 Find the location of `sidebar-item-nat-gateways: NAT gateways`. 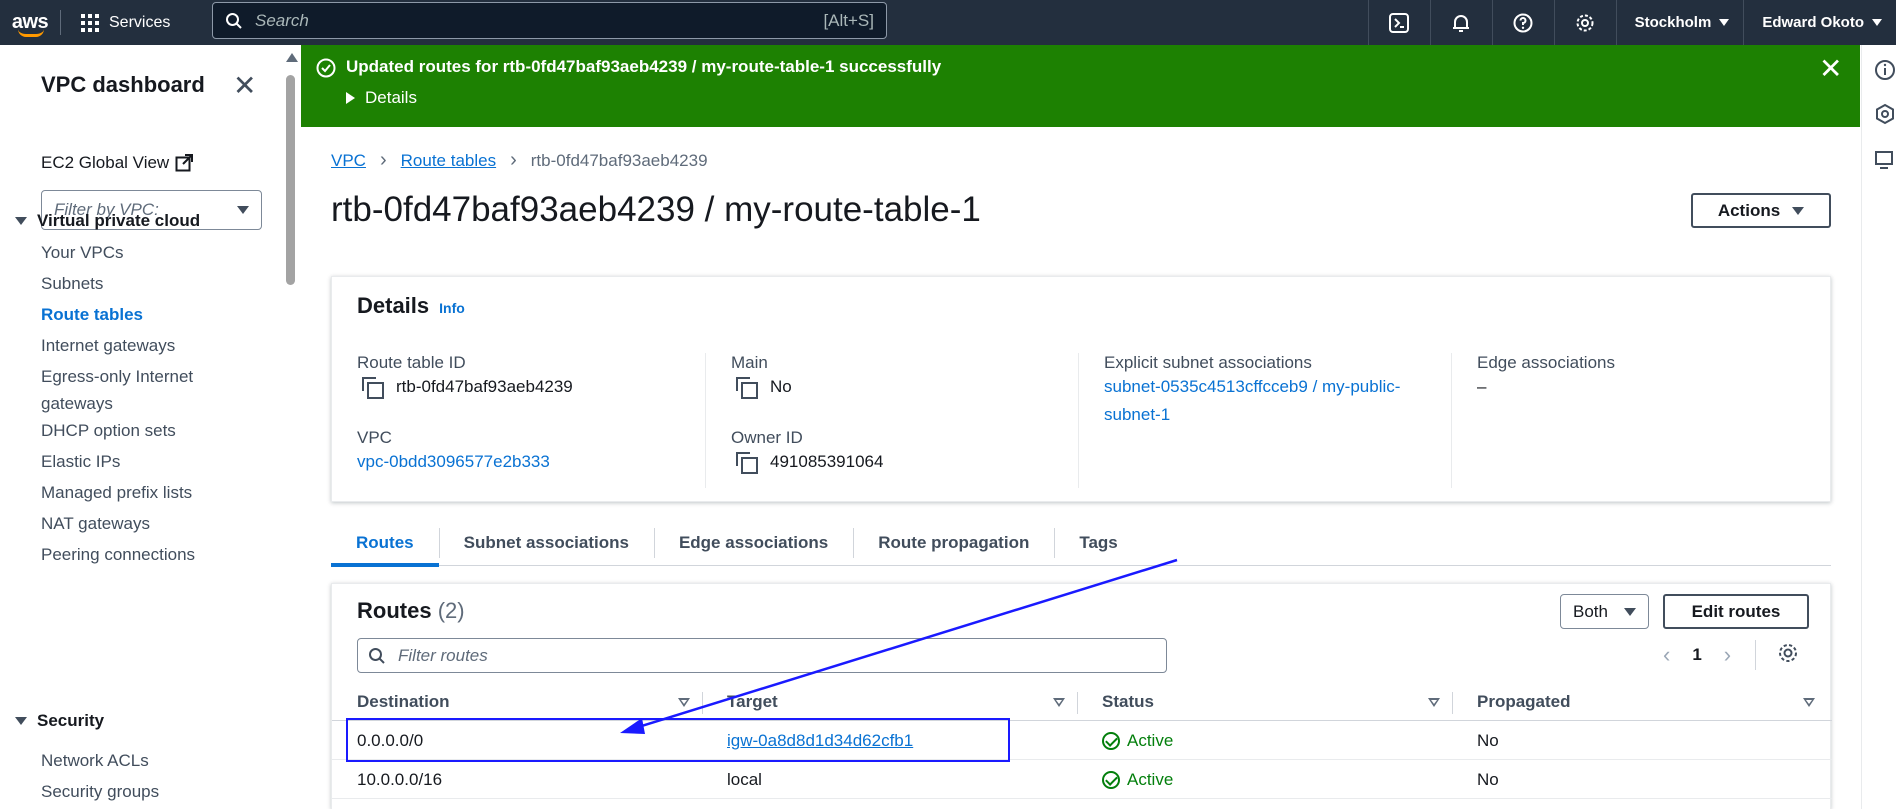

sidebar-item-nat-gateways: NAT gateways is located at coordinates (95, 523).